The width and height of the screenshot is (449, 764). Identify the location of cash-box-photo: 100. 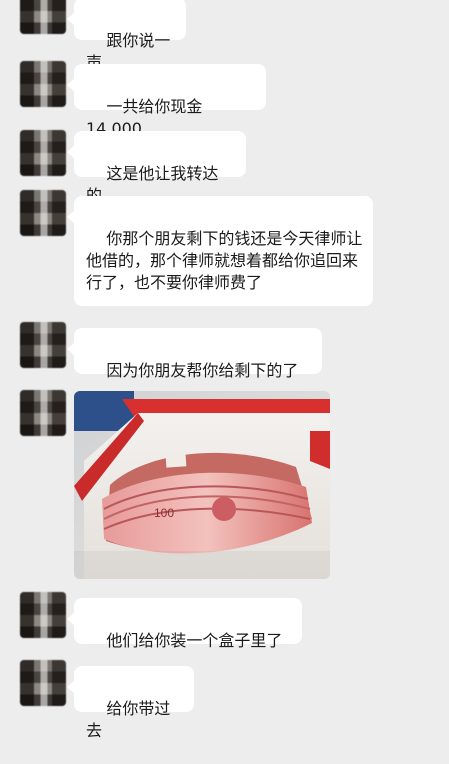
(202, 485).